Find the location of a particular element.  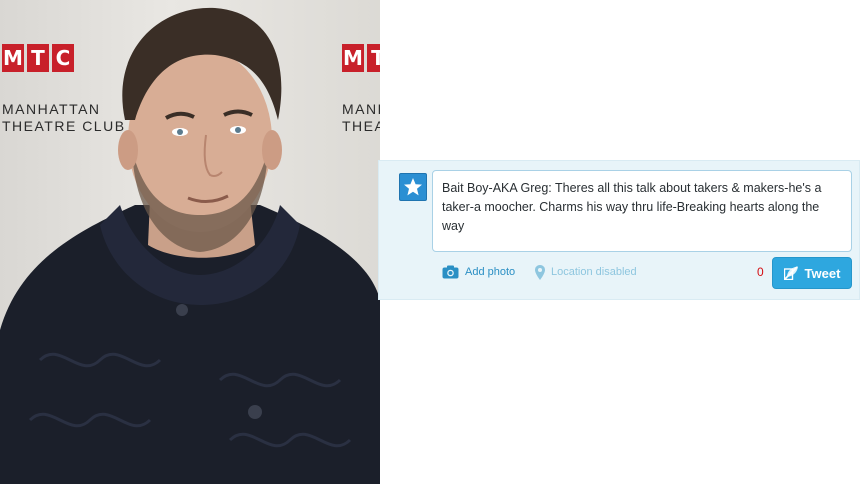

avatar is located at coordinates (413, 187).